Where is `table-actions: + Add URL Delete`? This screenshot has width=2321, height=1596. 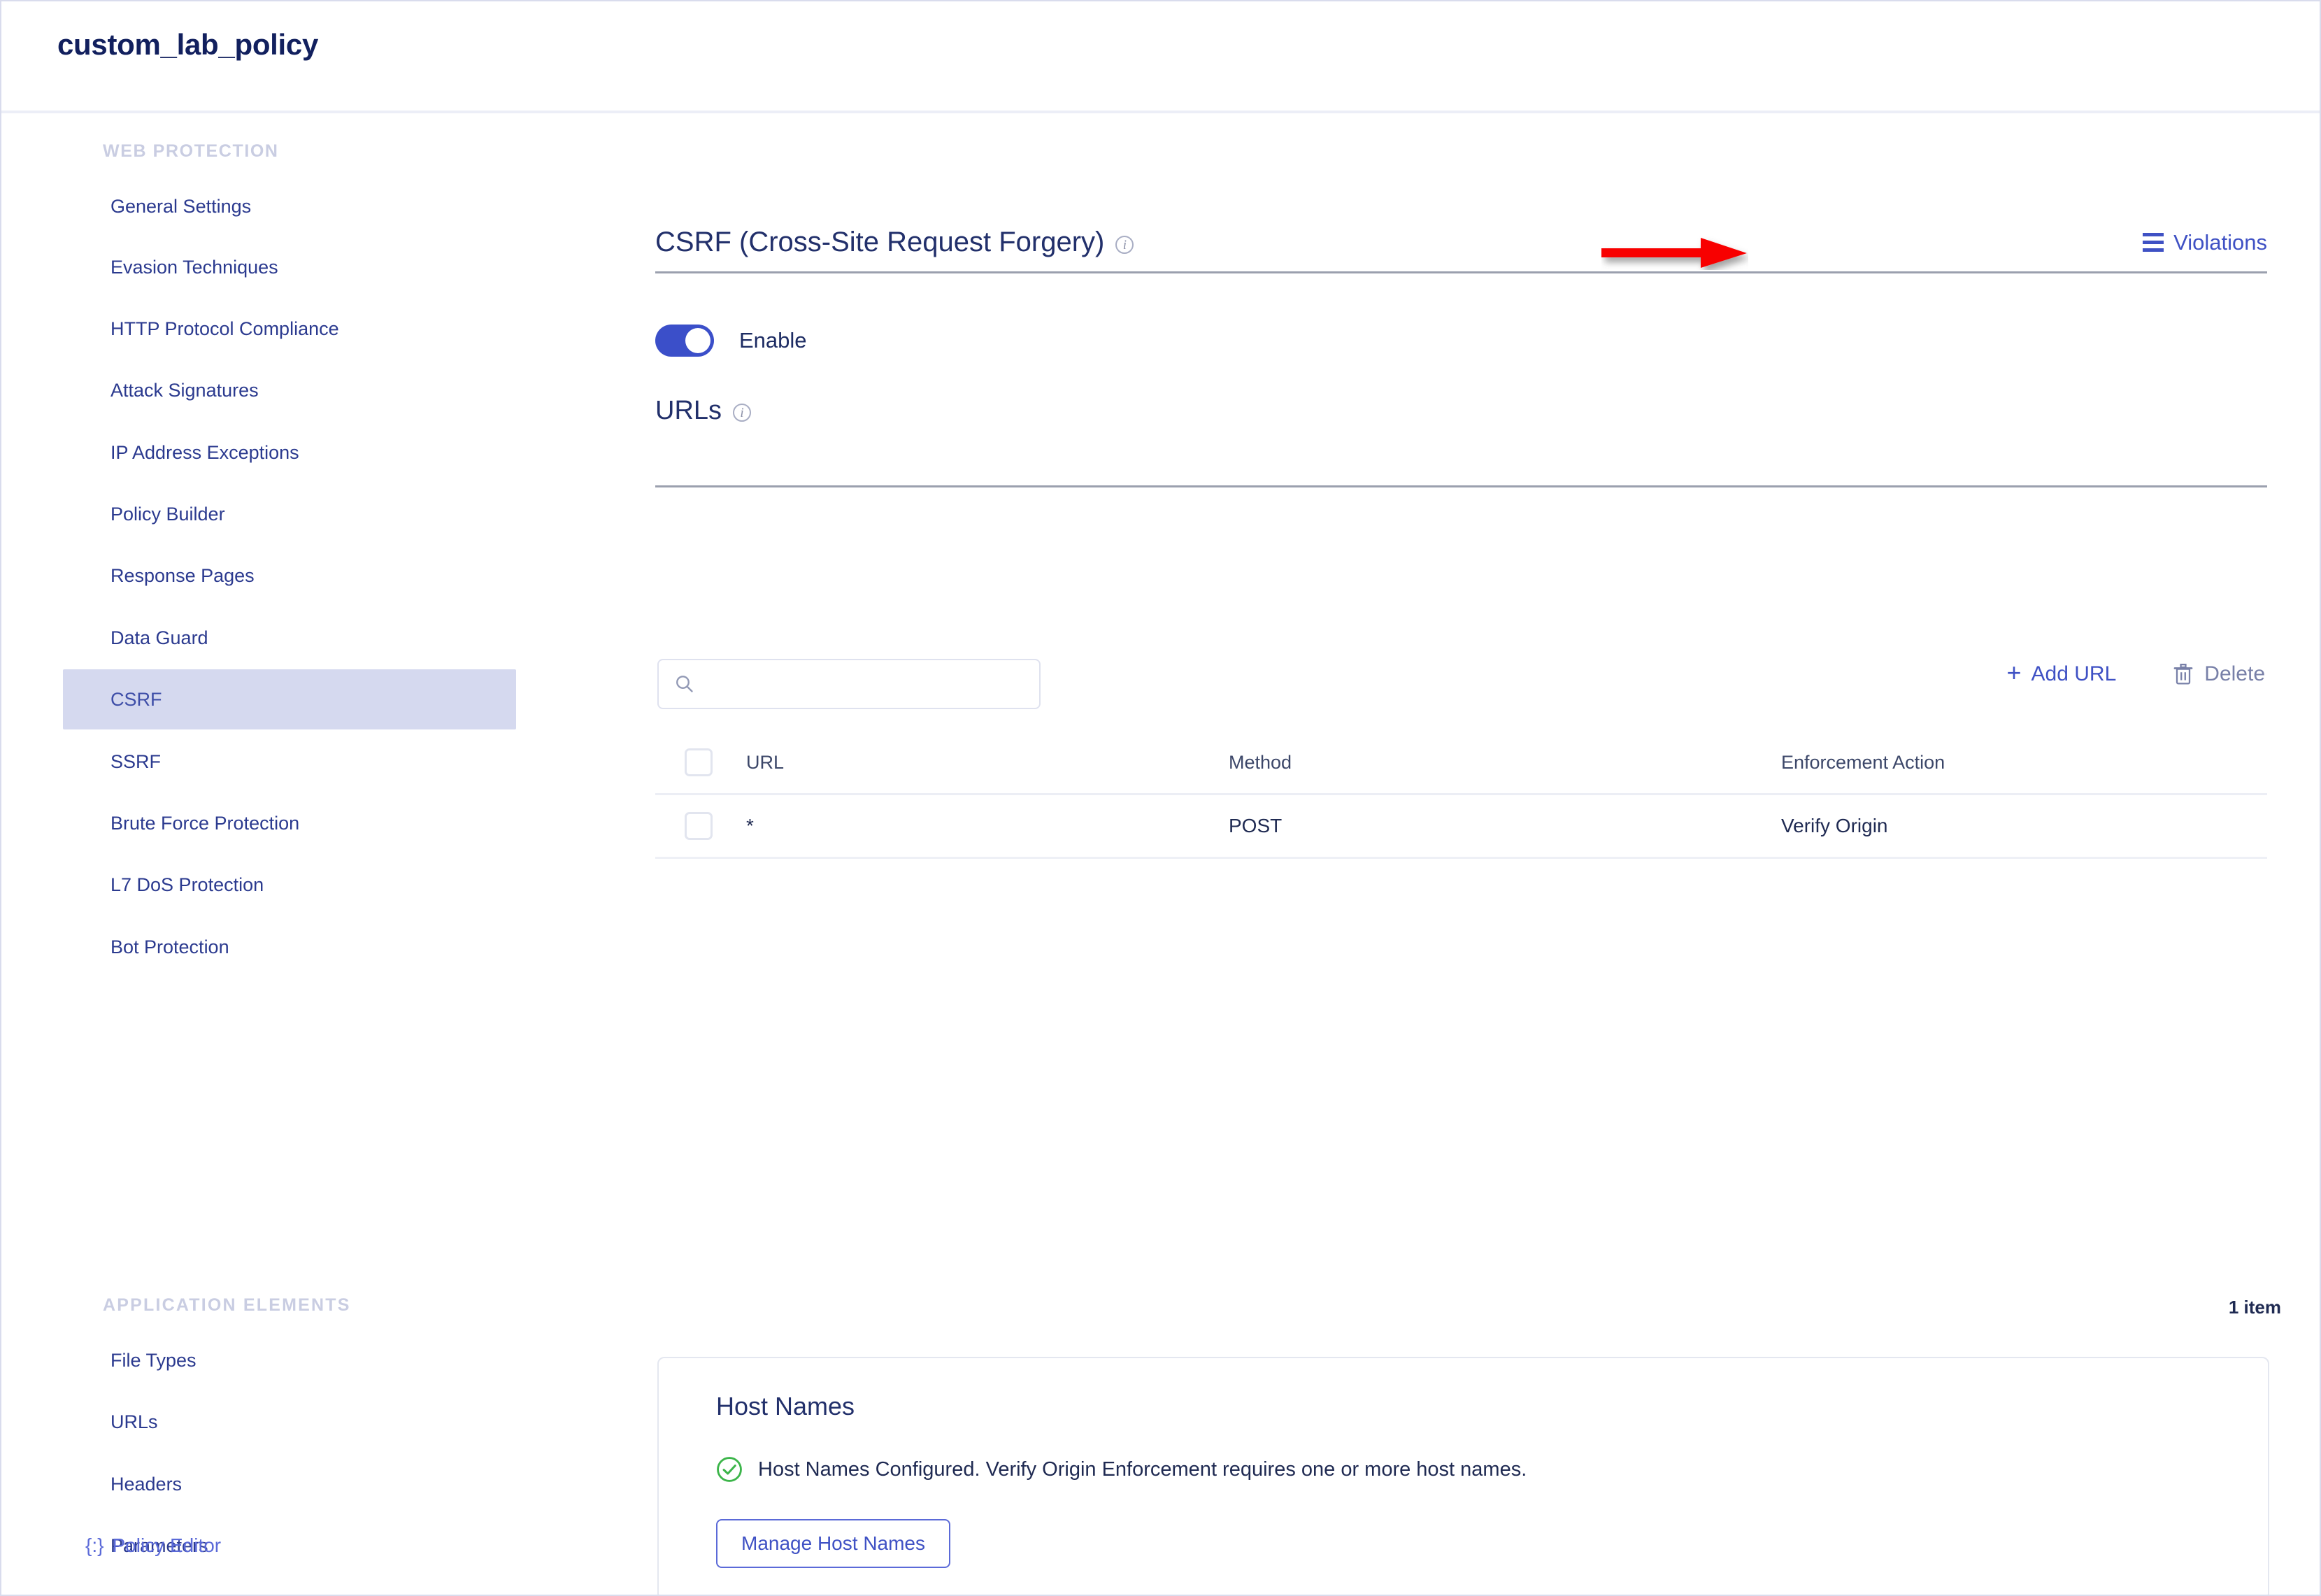
table-actions: + Add URL Delete is located at coordinates (2135, 672).